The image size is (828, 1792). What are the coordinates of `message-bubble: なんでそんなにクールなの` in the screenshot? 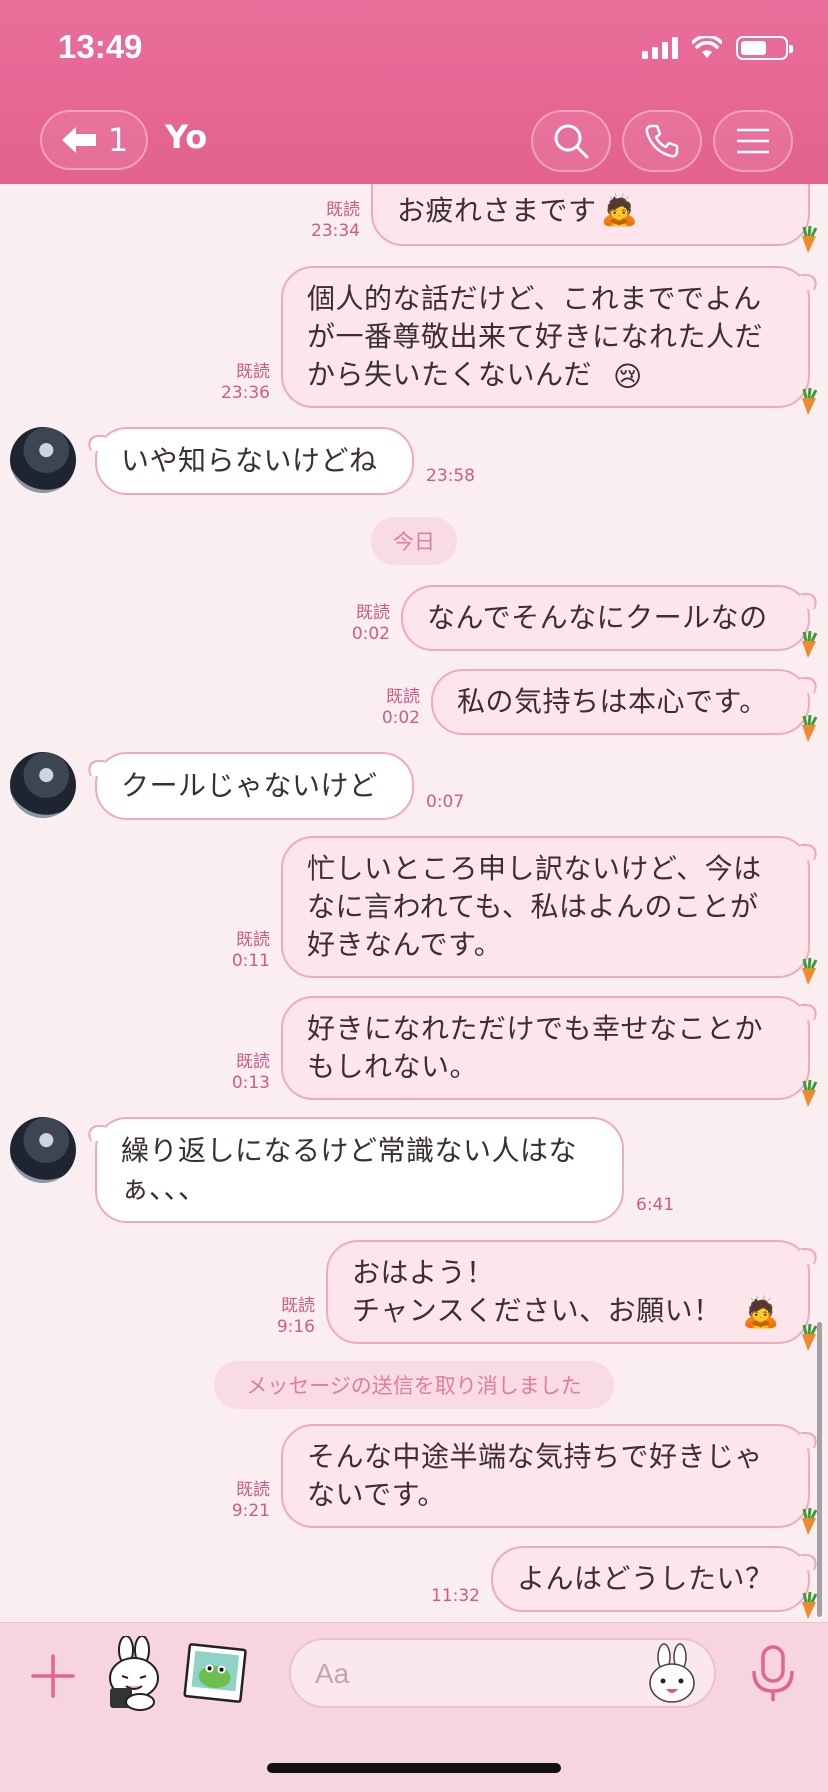 It's located at (609, 621).